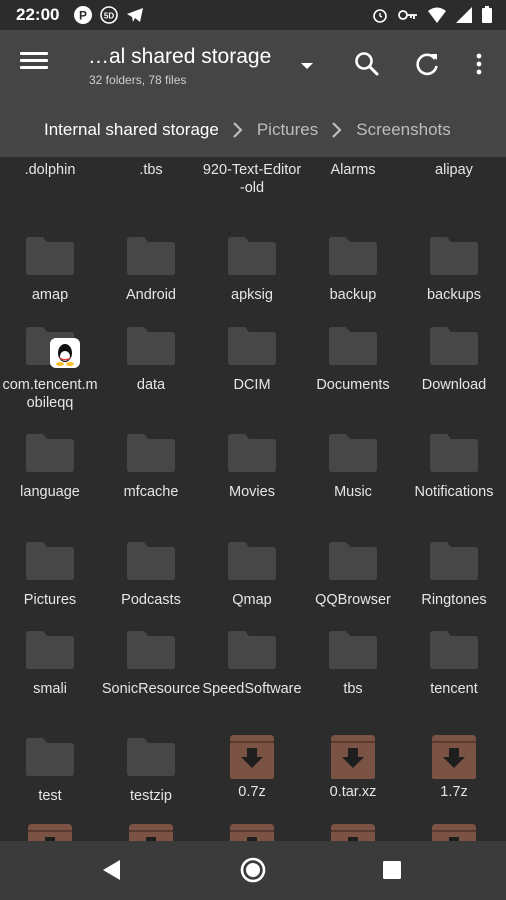 The image size is (506, 900). Describe the element at coordinates (252, 662) in the screenshot. I see `folder-item: SpeedSoftware` at that location.